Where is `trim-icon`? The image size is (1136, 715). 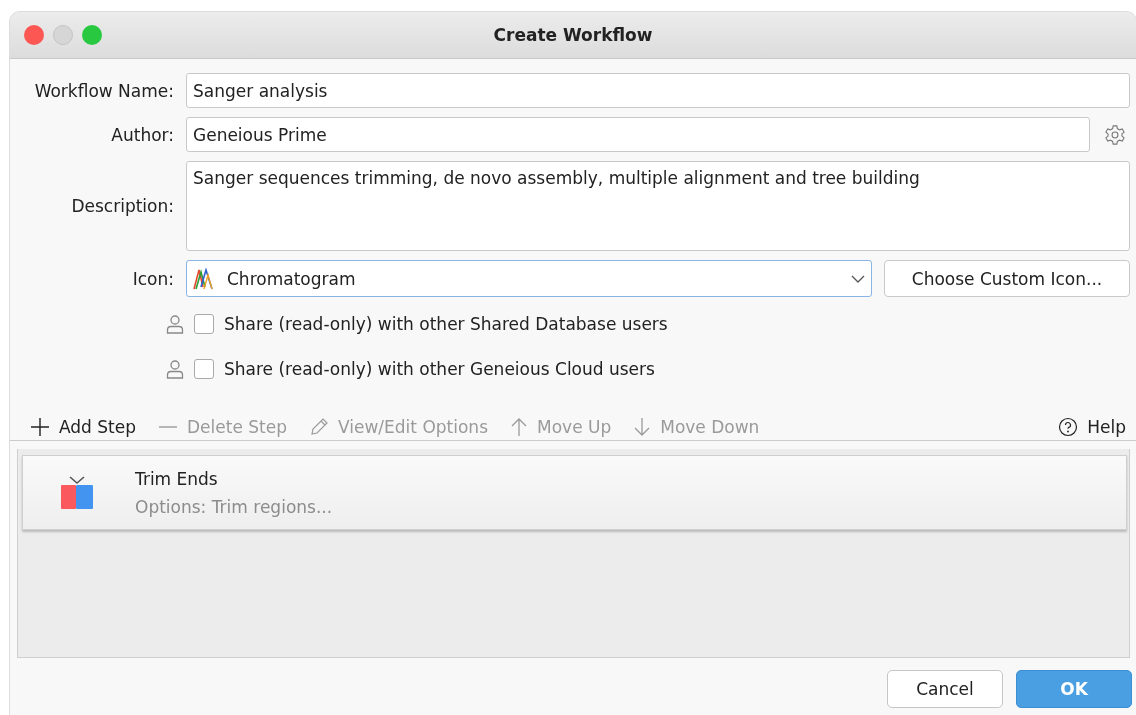 trim-icon is located at coordinates (77, 492).